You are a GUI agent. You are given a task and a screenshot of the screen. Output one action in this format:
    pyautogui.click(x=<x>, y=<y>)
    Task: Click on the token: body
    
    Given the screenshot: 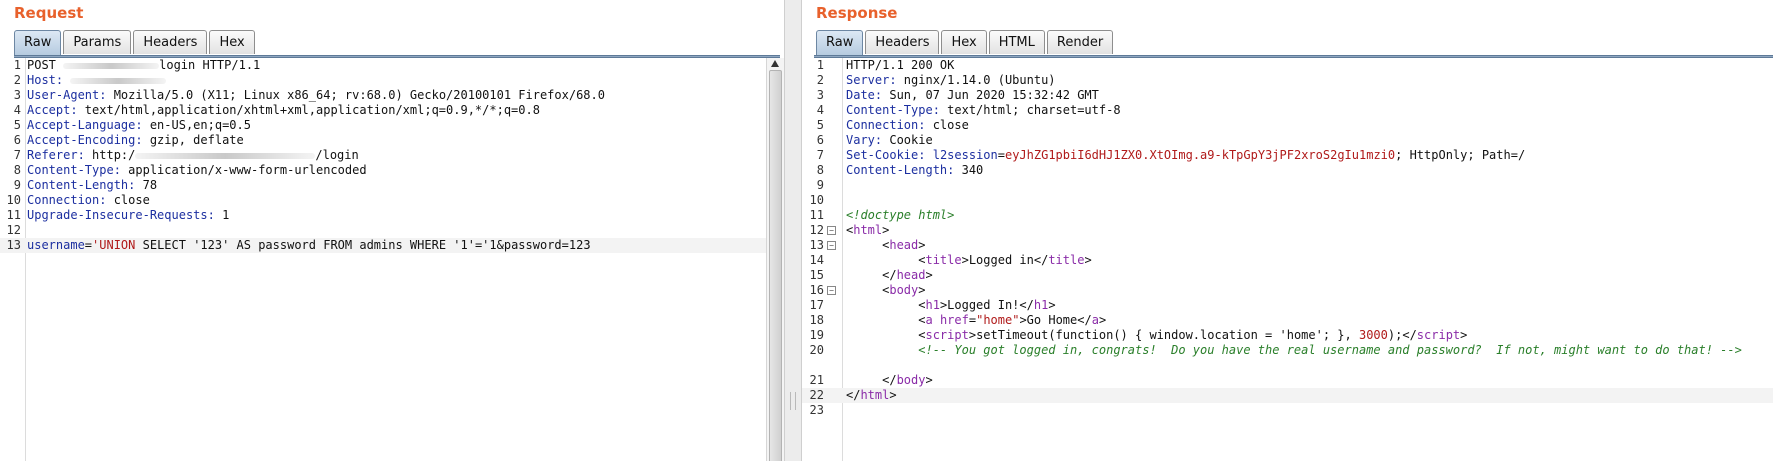 What is the action you would take?
    pyautogui.click(x=904, y=290)
    